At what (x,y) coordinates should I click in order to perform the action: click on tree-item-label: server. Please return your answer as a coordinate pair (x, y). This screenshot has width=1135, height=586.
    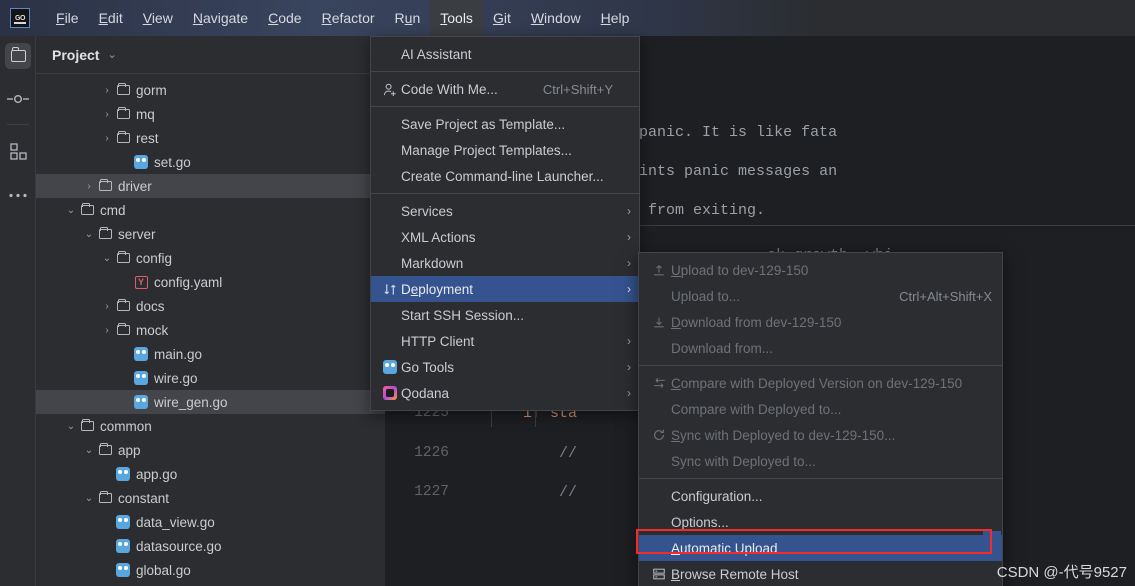
    Looking at the image, I should click on (137, 234).